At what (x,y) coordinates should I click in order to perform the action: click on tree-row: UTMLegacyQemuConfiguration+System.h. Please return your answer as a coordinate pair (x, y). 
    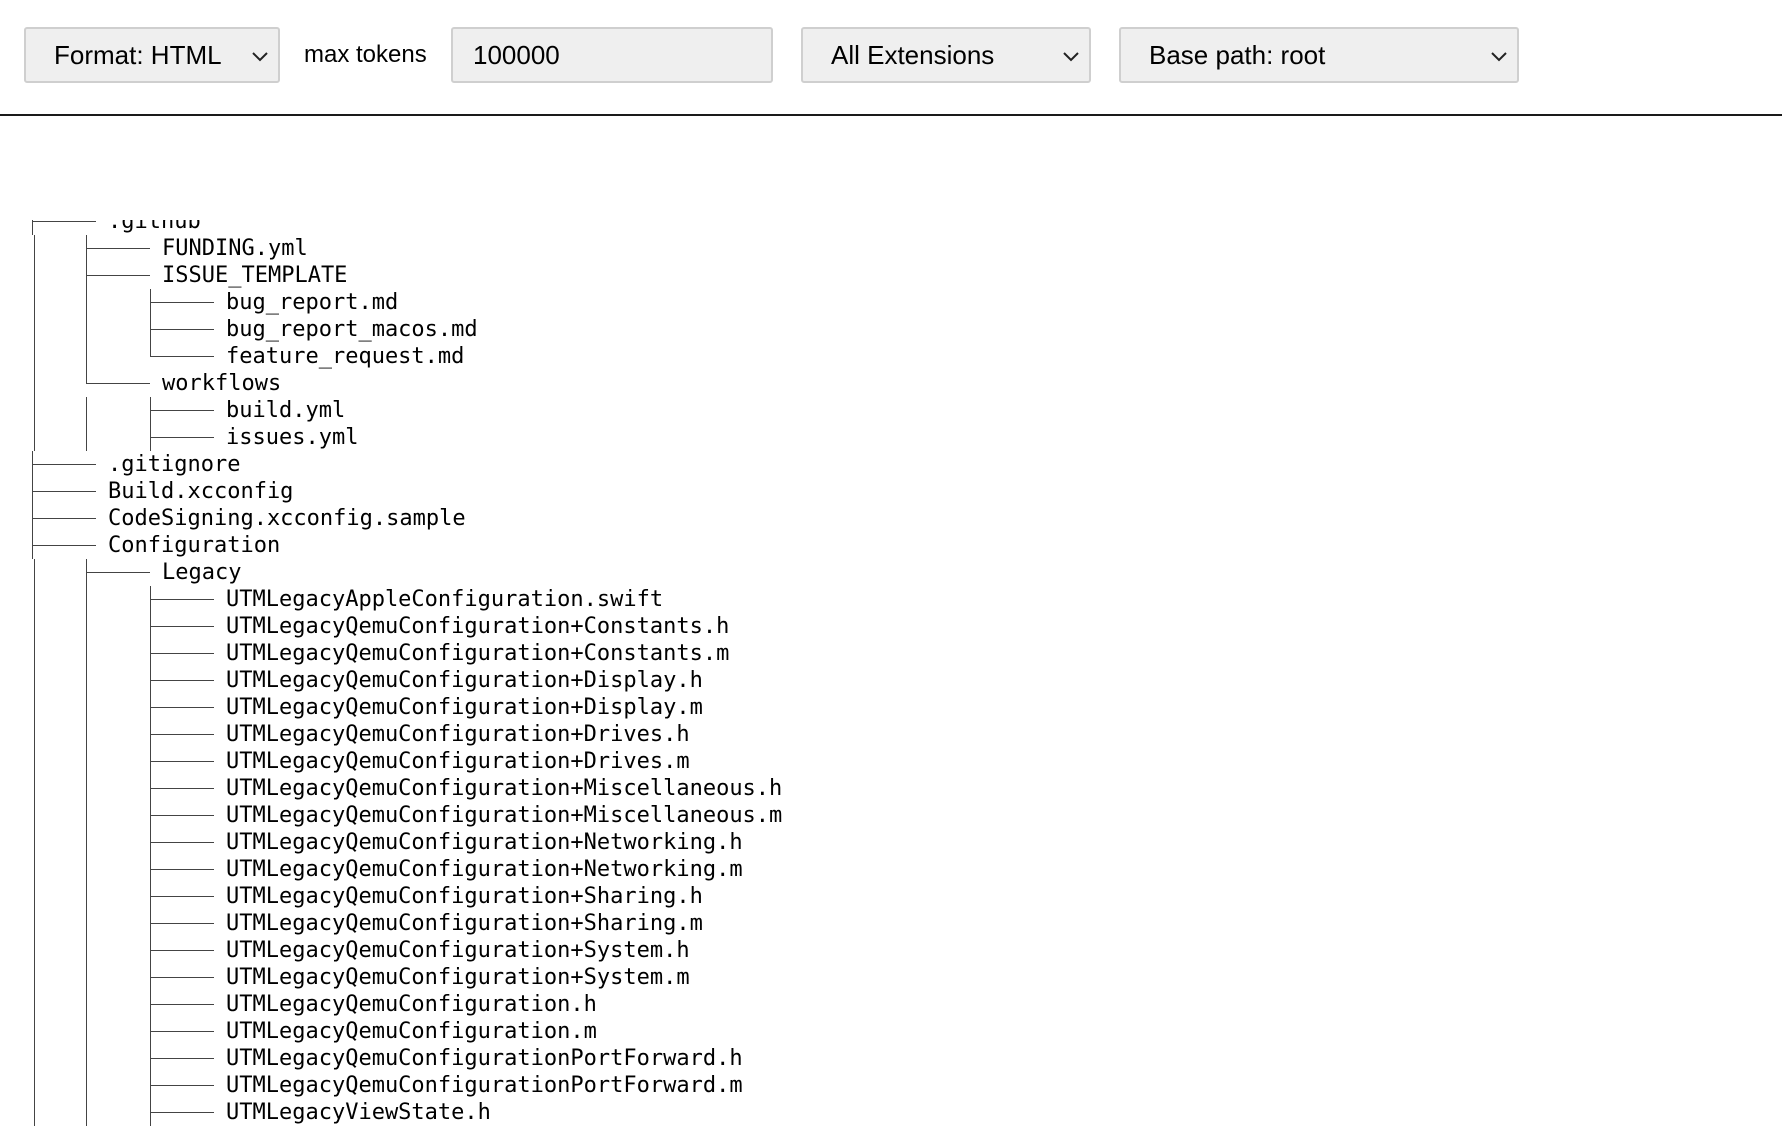
    Looking at the image, I should click on (450, 950).